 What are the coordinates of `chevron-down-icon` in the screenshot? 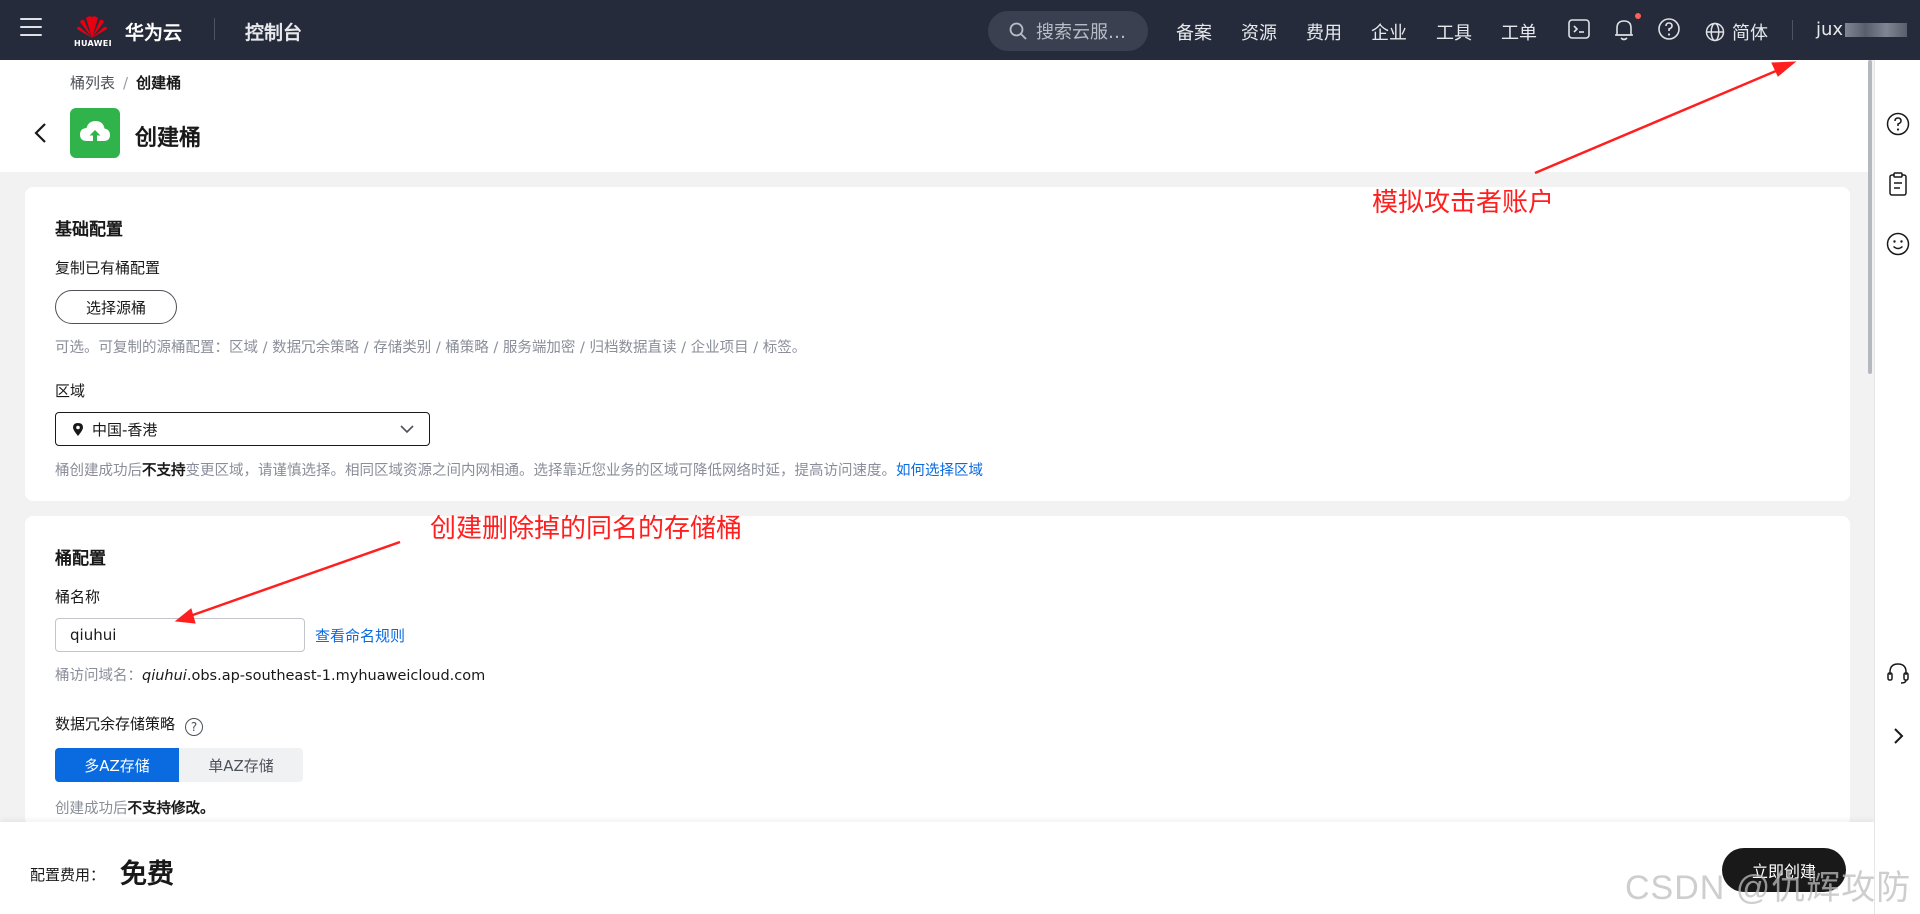 It's located at (407, 429).